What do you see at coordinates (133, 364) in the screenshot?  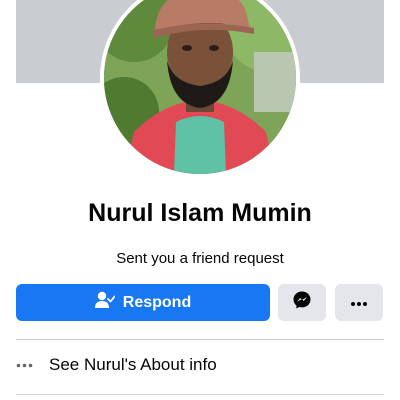 I see `about-info-label: See Nurul's About info` at bounding box center [133, 364].